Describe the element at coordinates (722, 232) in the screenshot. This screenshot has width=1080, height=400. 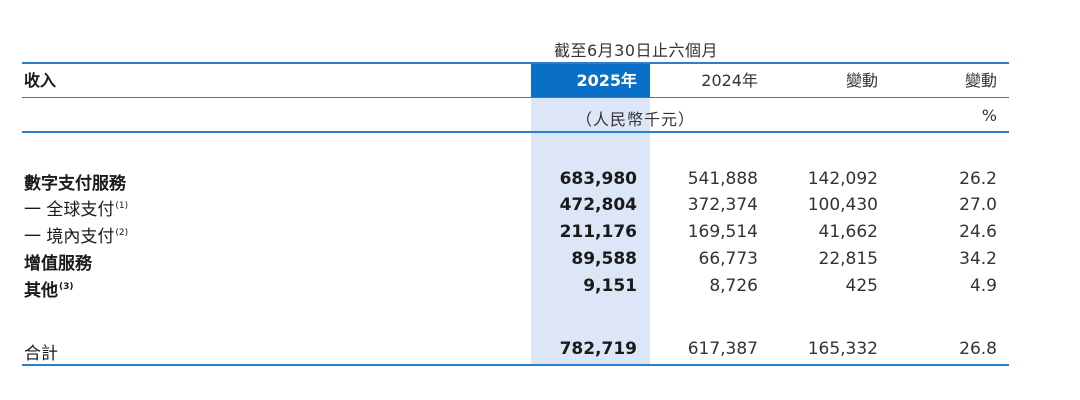
I see `cell-2024: 169,514` at that location.